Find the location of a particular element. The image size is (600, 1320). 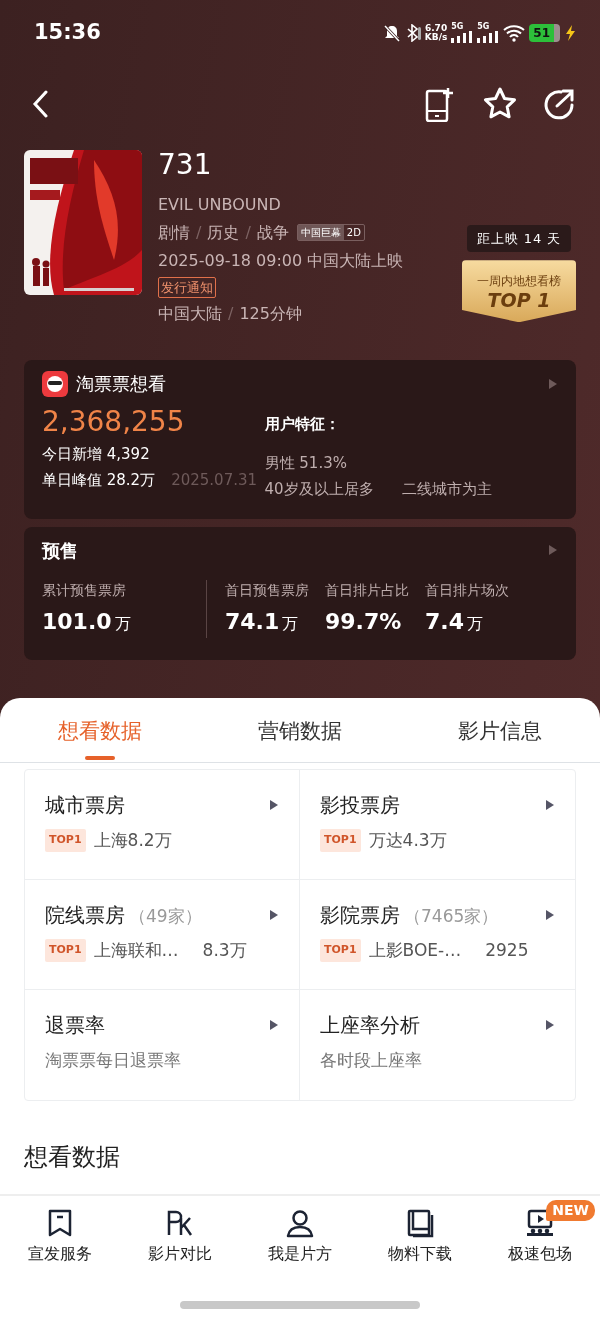

top-entry: 上海8.2万 is located at coordinates (132, 840).